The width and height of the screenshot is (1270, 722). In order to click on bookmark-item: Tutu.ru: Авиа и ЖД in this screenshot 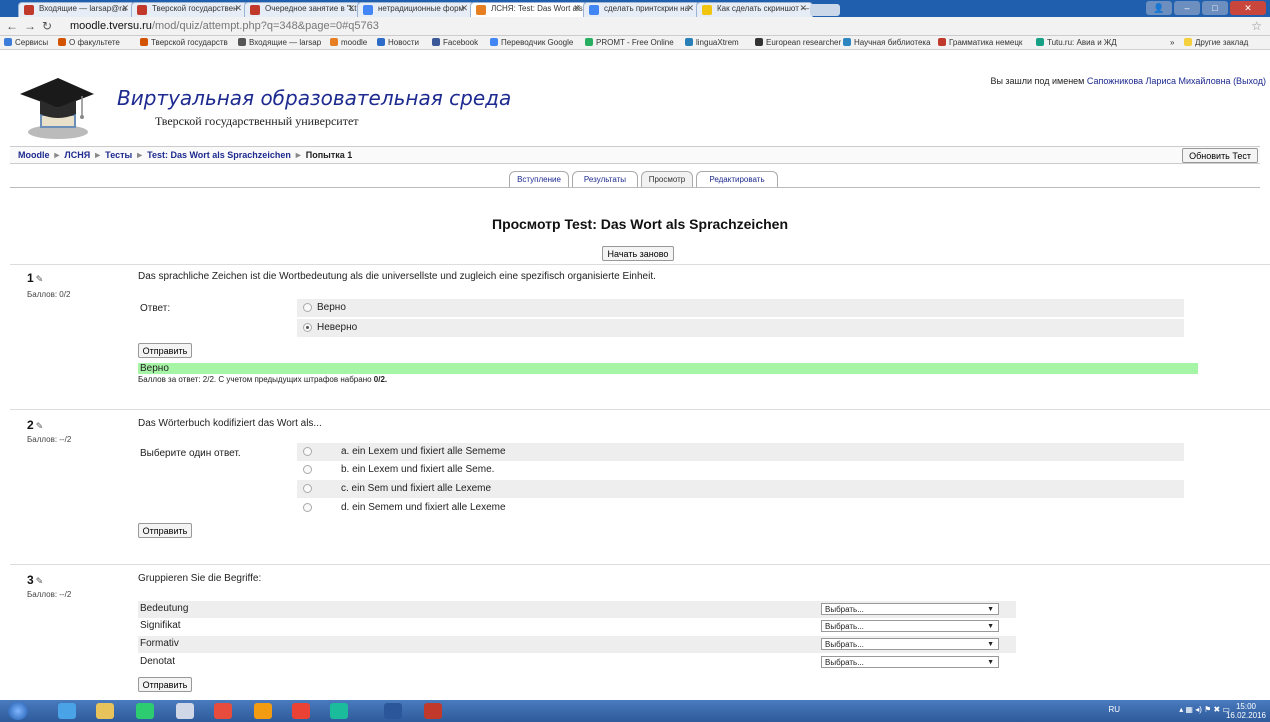, I will do `click(1076, 42)`.